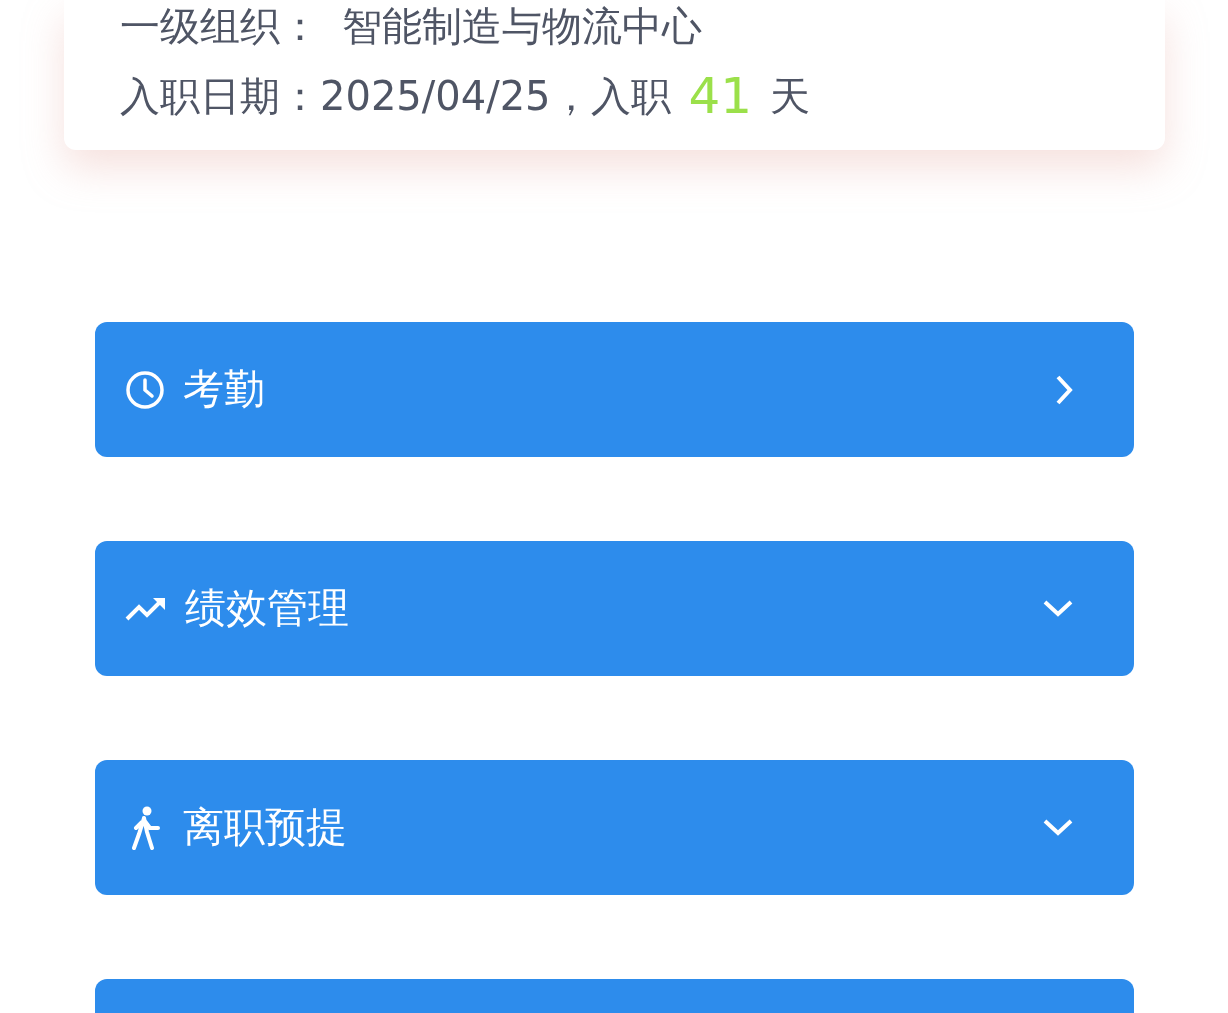  Describe the element at coordinates (614, 608) in the screenshot. I see `menu-item: 绩效管理` at that location.